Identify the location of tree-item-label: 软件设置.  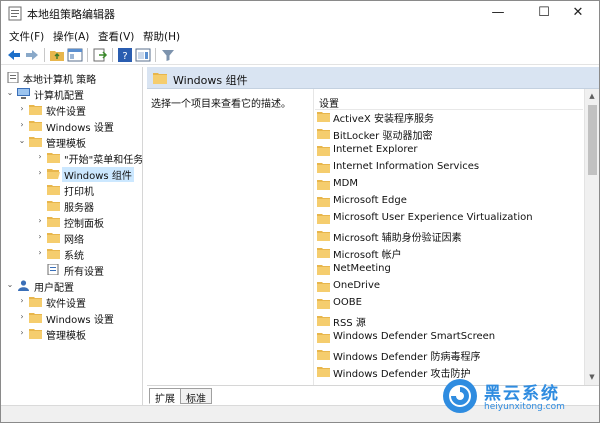
(66, 112).